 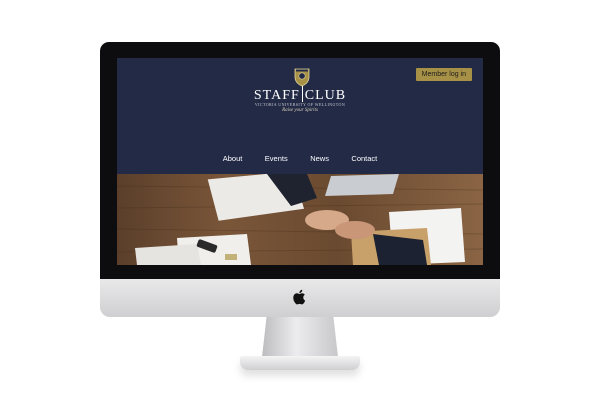 What do you see at coordinates (300, 110) in the screenshot?
I see `logo-tagline: Raise your Spirits` at bounding box center [300, 110].